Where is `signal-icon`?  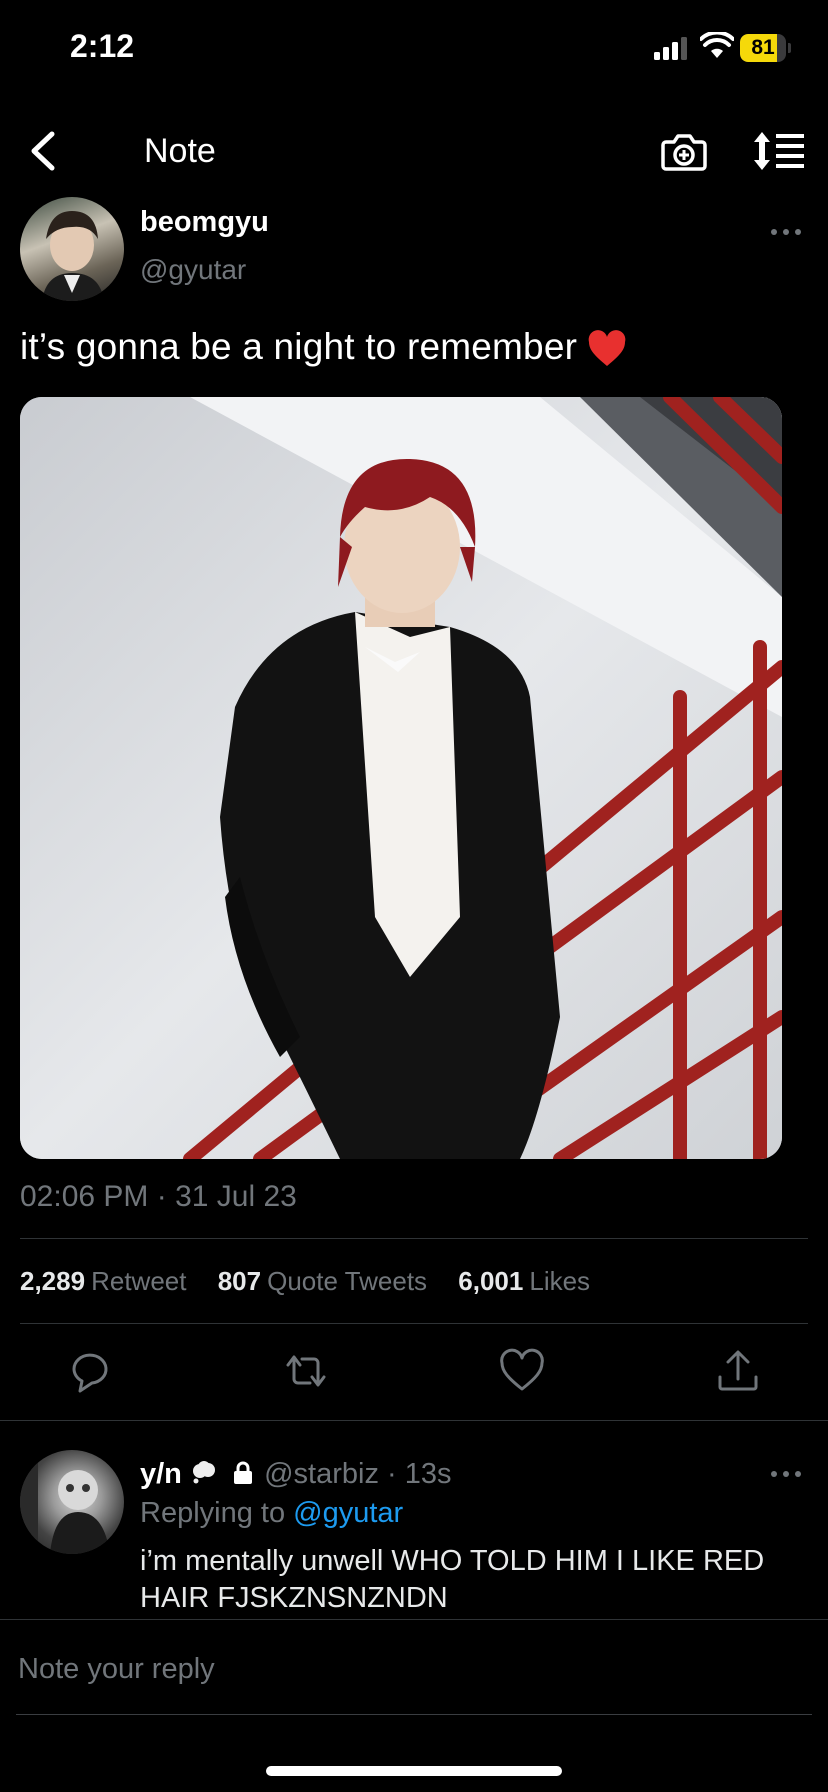
signal-icon is located at coordinates (670, 48).